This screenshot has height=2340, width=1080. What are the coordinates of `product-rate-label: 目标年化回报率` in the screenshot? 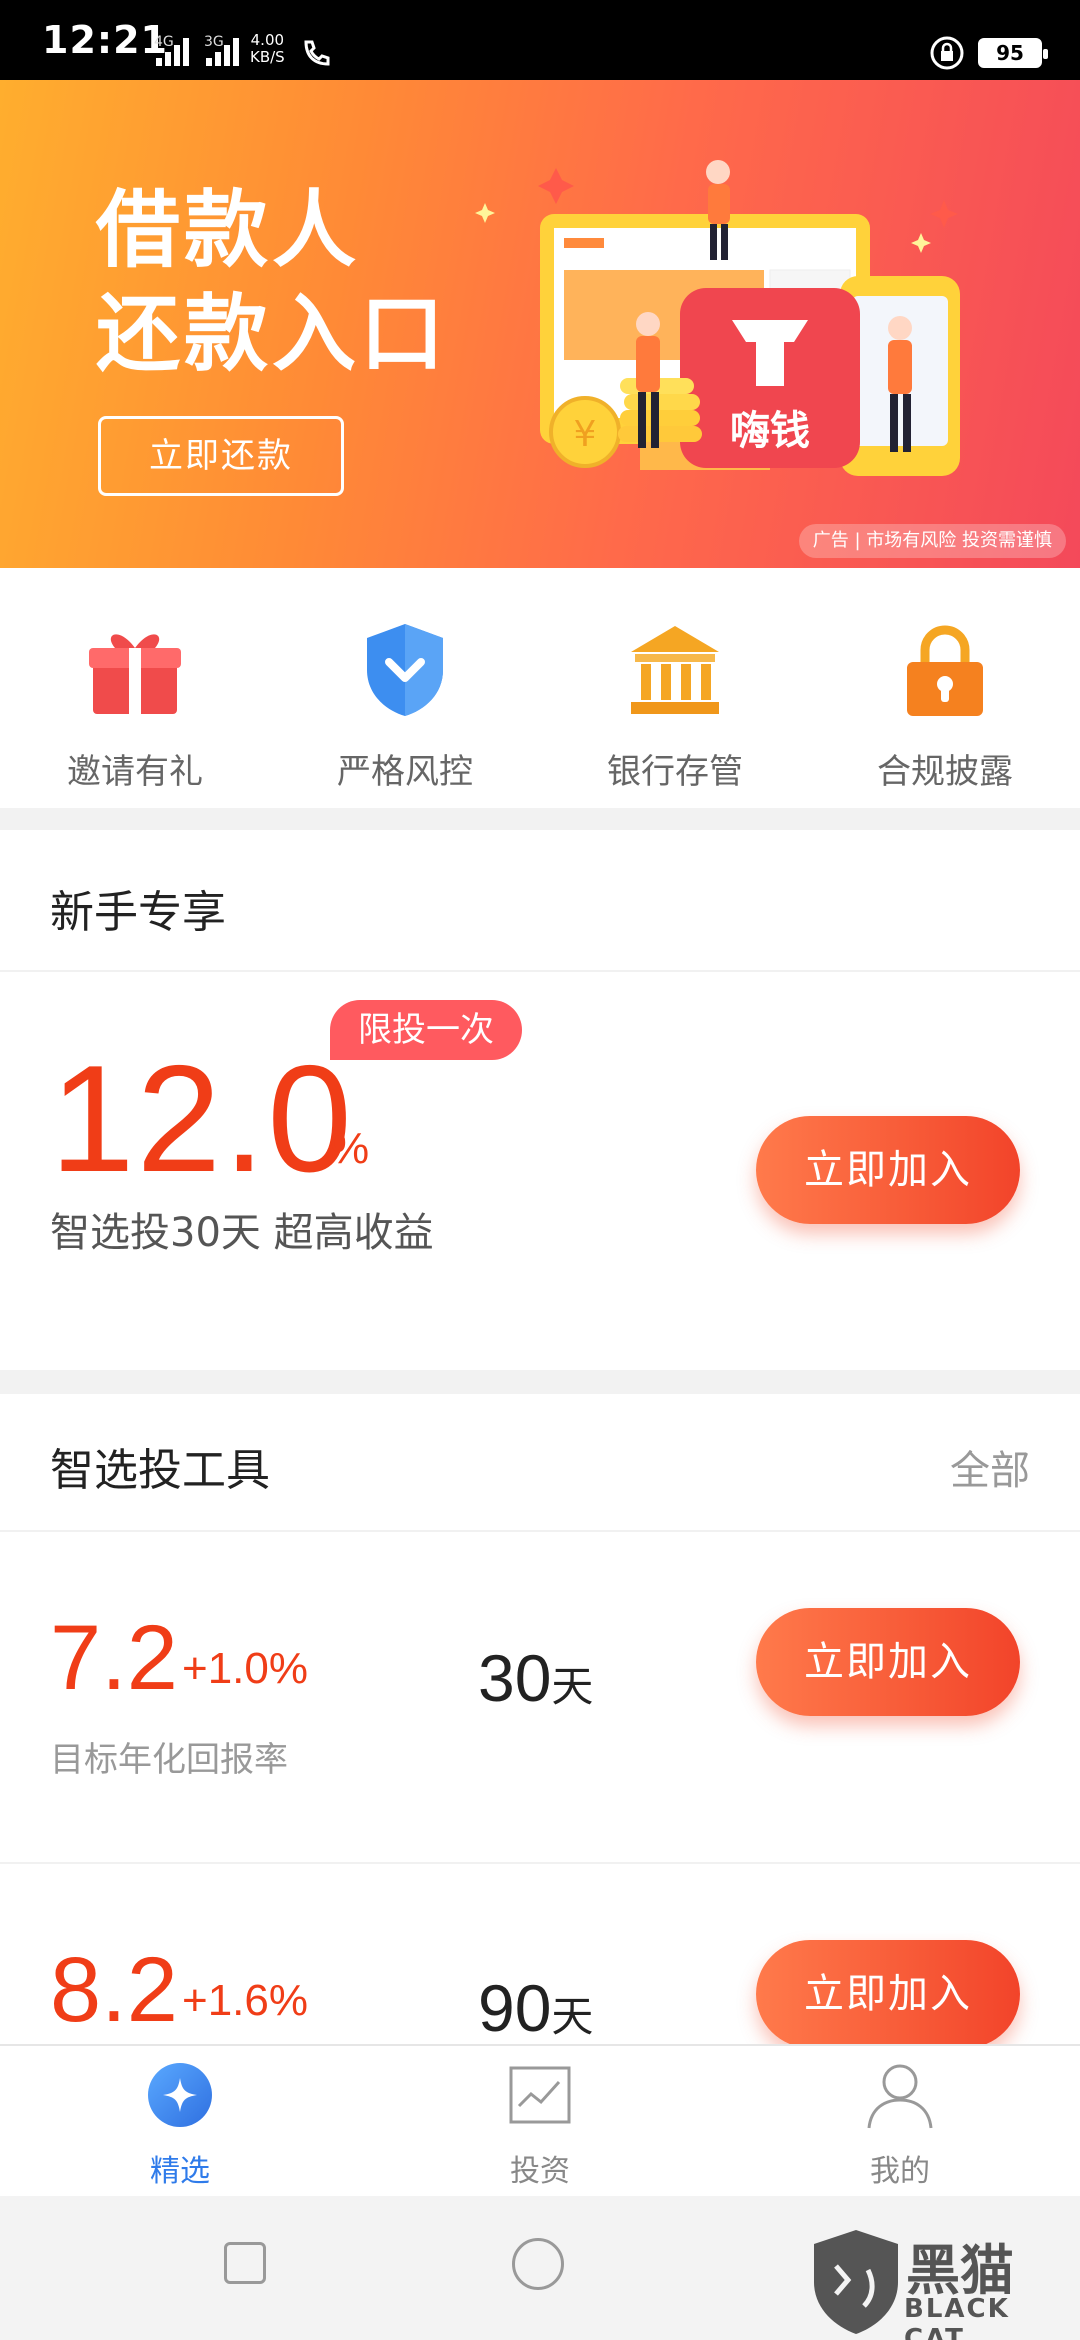 It's located at (169, 1760).